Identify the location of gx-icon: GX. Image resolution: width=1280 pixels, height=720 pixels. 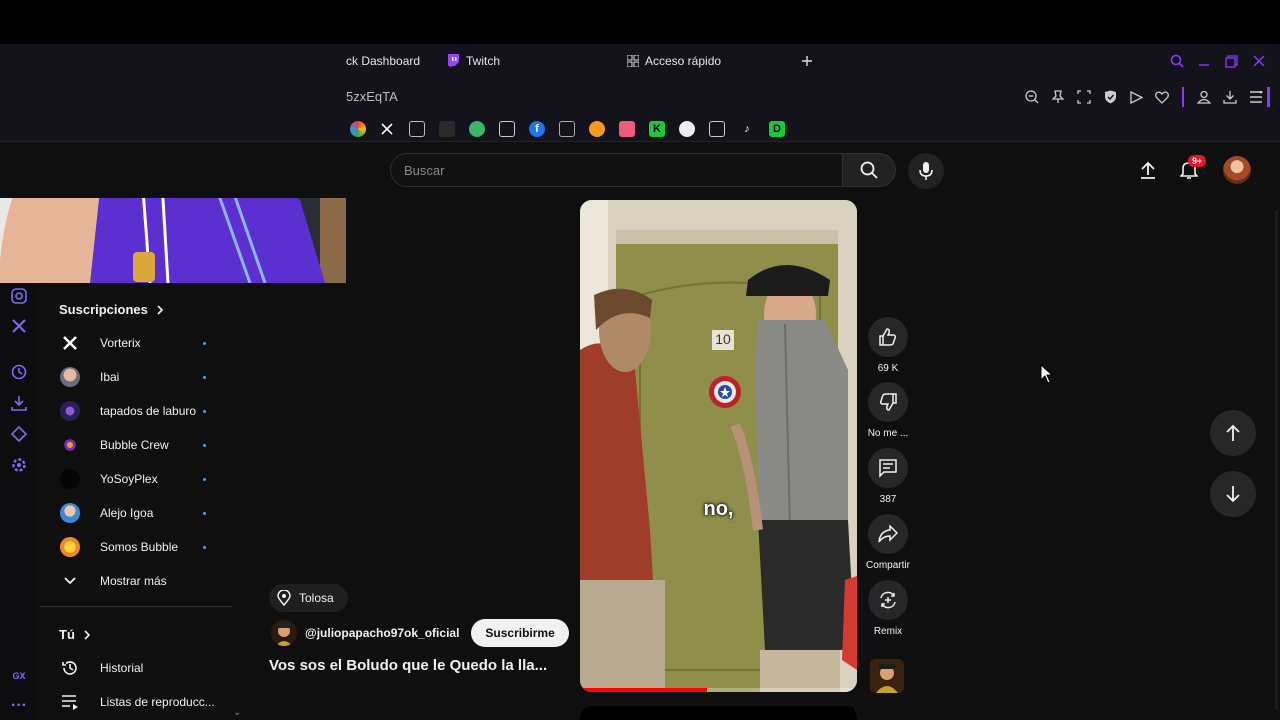
(19, 676).